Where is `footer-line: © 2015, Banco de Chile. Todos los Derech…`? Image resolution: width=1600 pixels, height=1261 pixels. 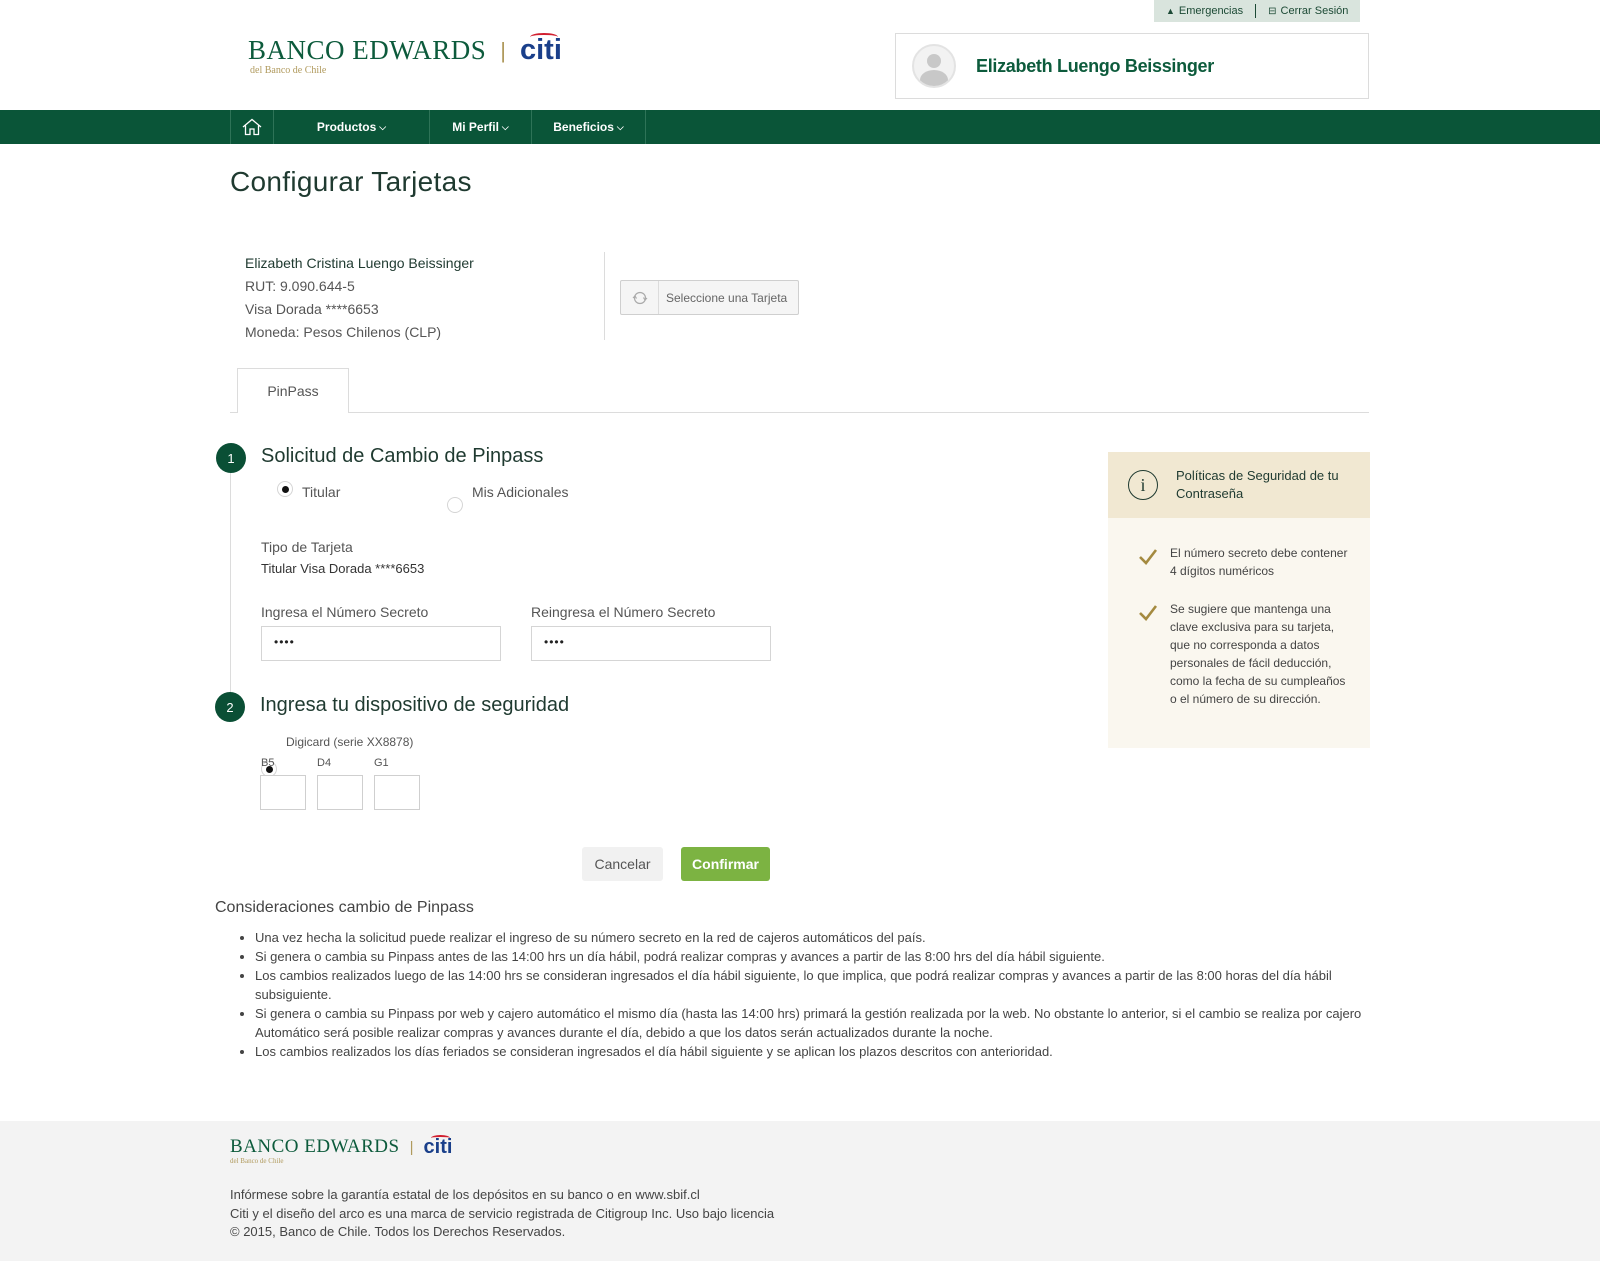 footer-line: © 2015, Banco de Chile. Todos los Derech… is located at coordinates (398, 1231).